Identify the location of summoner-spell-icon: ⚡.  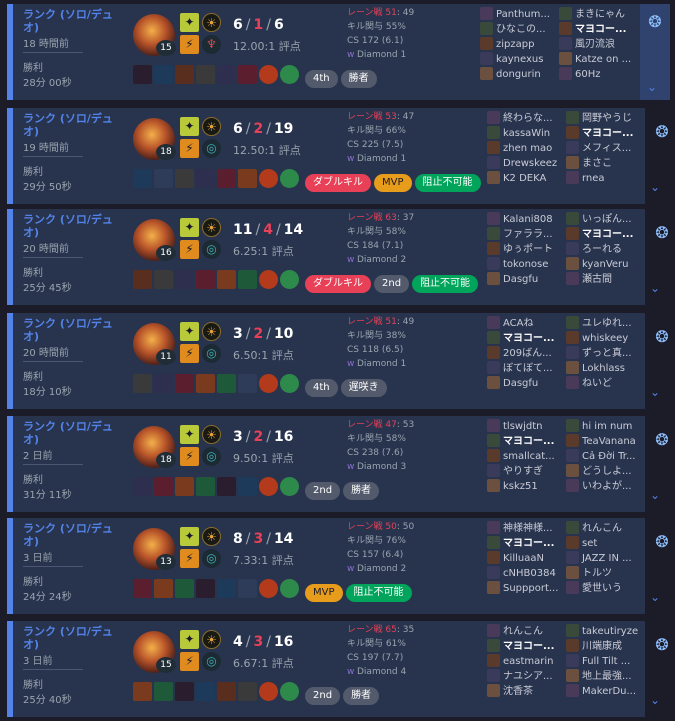
(189, 44).